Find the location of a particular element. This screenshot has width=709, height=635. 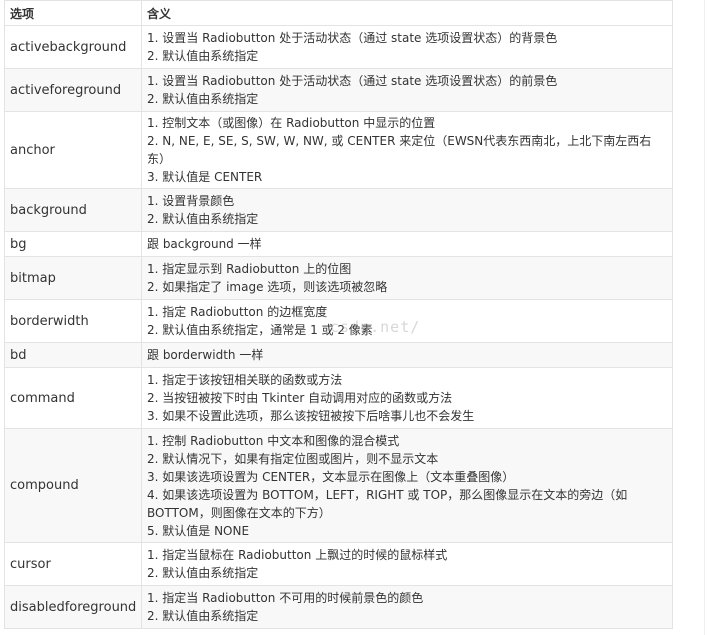

description-line: 3. 如果该选项设置为 CENTER，文本显示在图像上（文本重叠图像） is located at coordinates (331, 476).